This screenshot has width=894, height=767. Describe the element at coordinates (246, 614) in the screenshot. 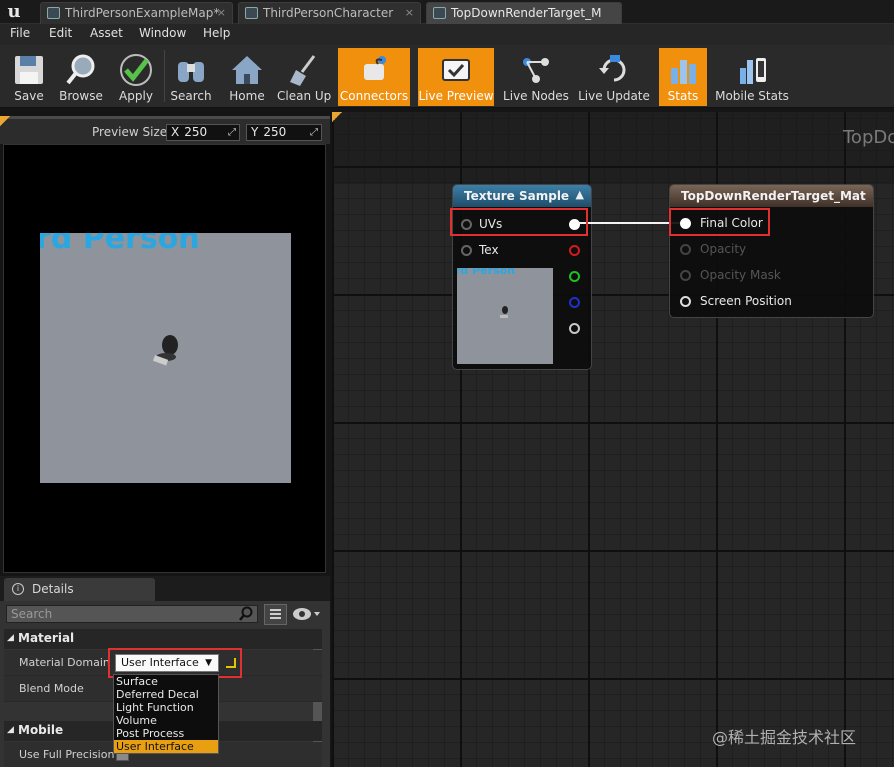

I see `search-icon` at that location.